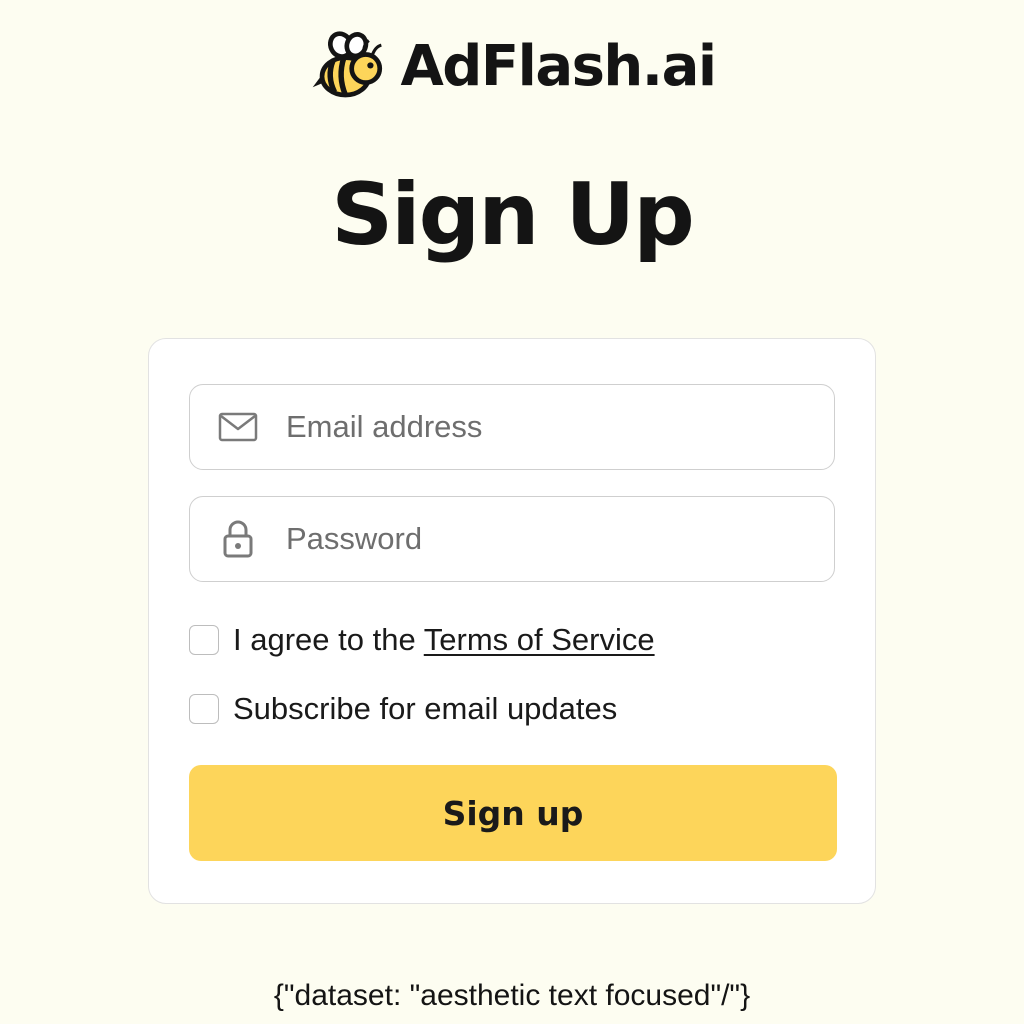 The image size is (1024, 1024). I want to click on brand-name: AdFlash.ai, so click(558, 66).